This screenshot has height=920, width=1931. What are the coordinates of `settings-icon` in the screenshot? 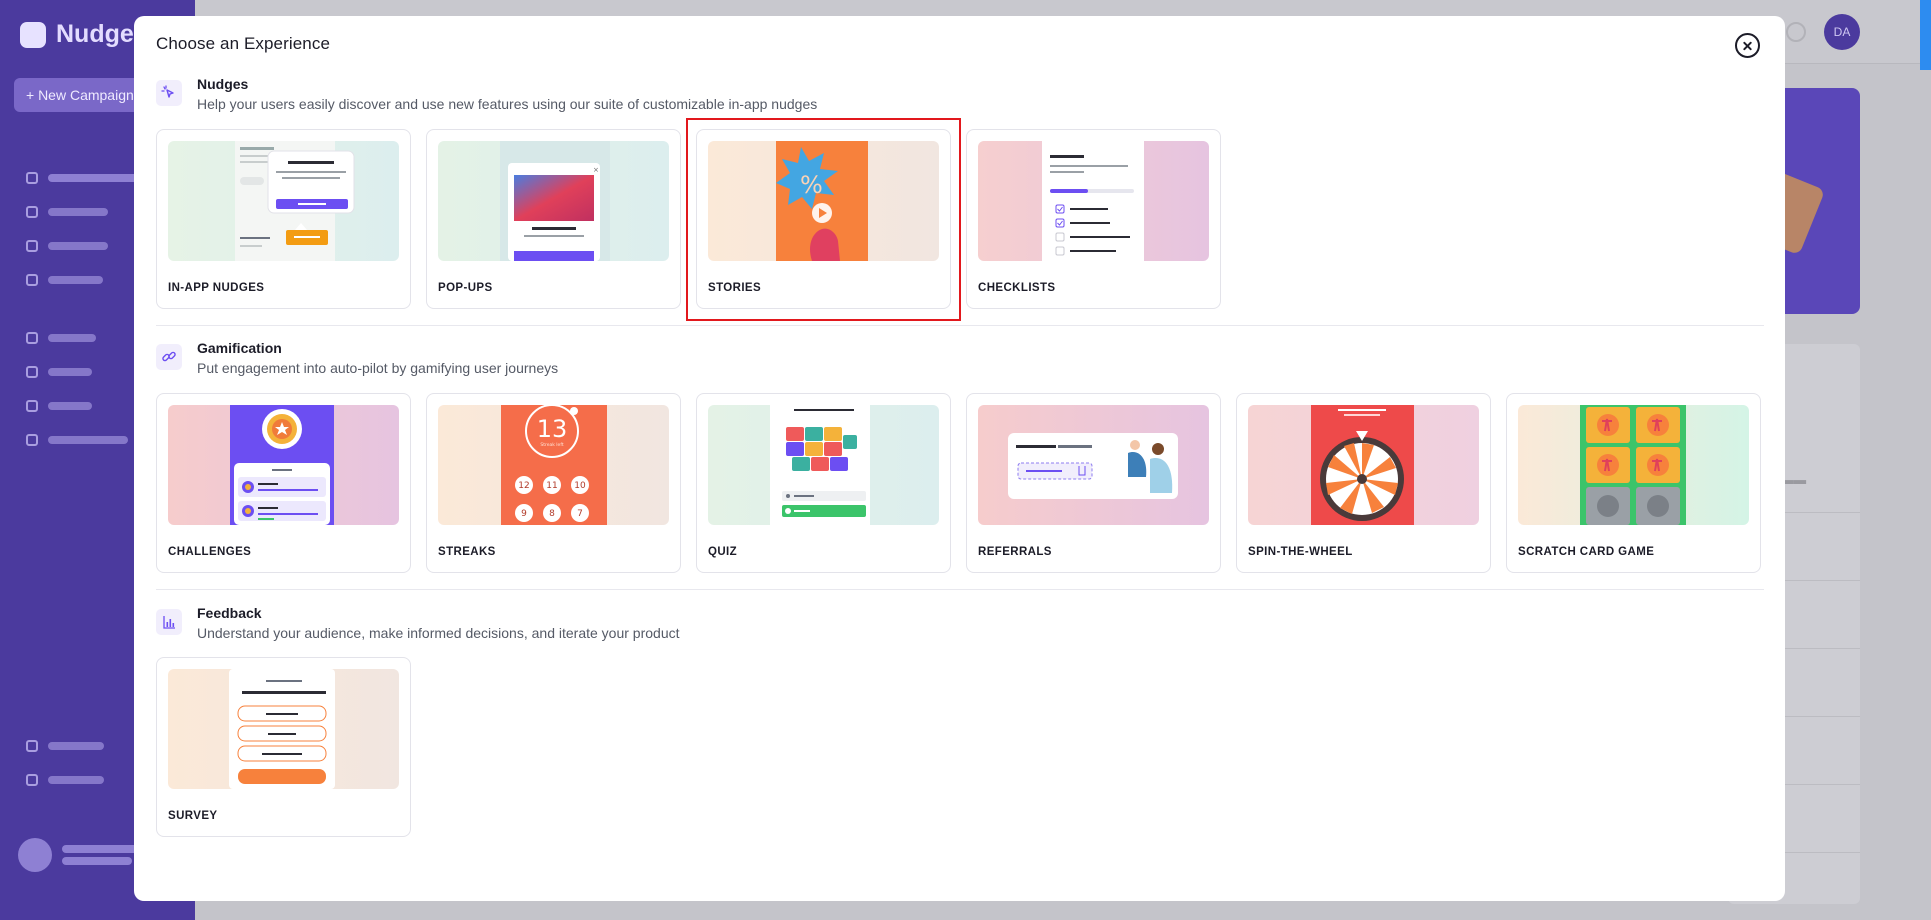 It's located at (32, 746).